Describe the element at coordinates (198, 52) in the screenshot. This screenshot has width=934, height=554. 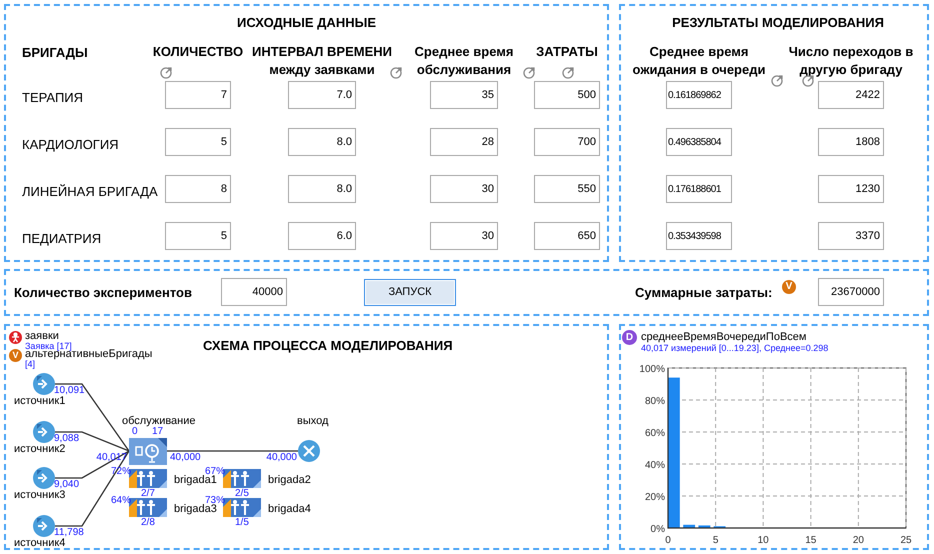
I see `column-header: КОЛИЧЕСТВО` at that location.